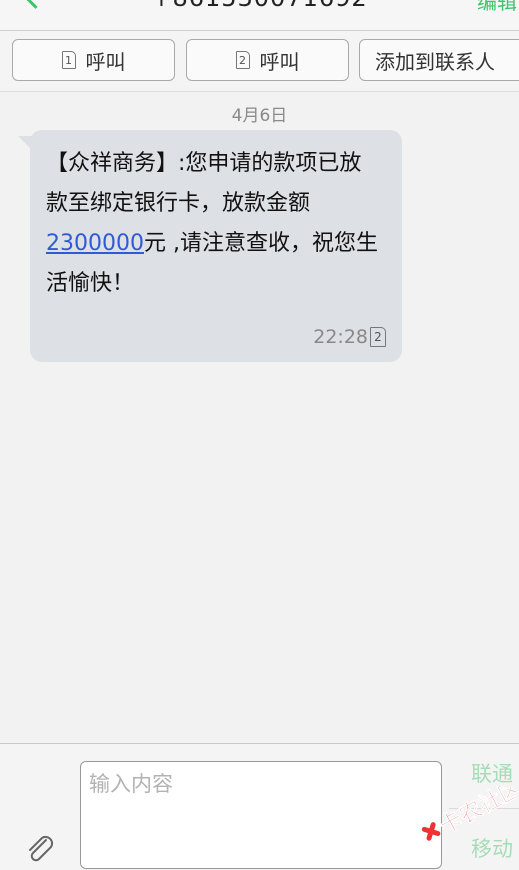 This screenshot has width=519, height=870. I want to click on message-time: 22:28, so click(340, 337).